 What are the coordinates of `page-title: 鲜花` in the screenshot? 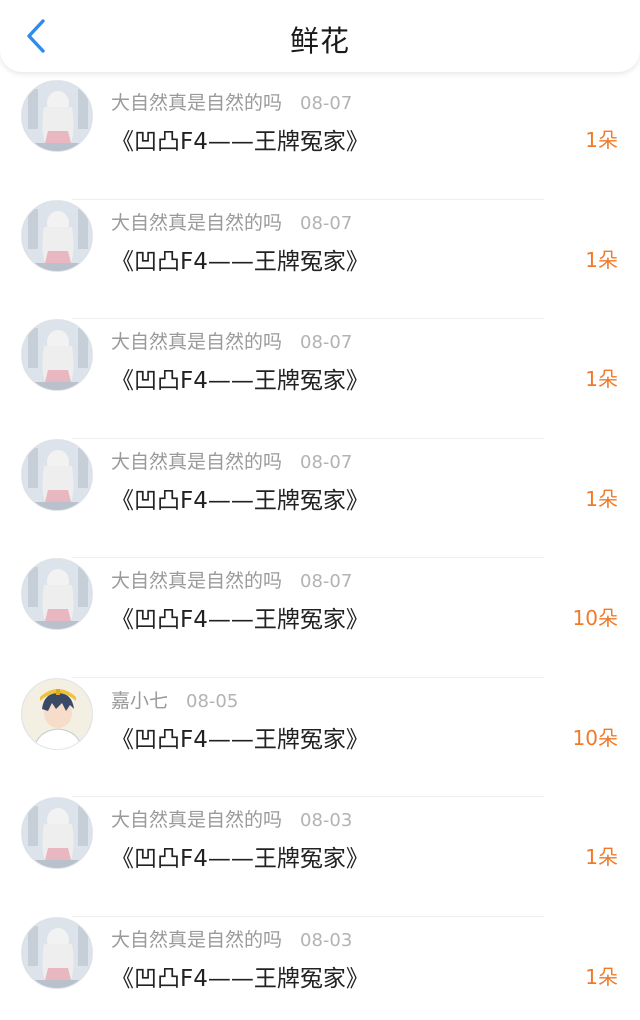 It's located at (319, 41).